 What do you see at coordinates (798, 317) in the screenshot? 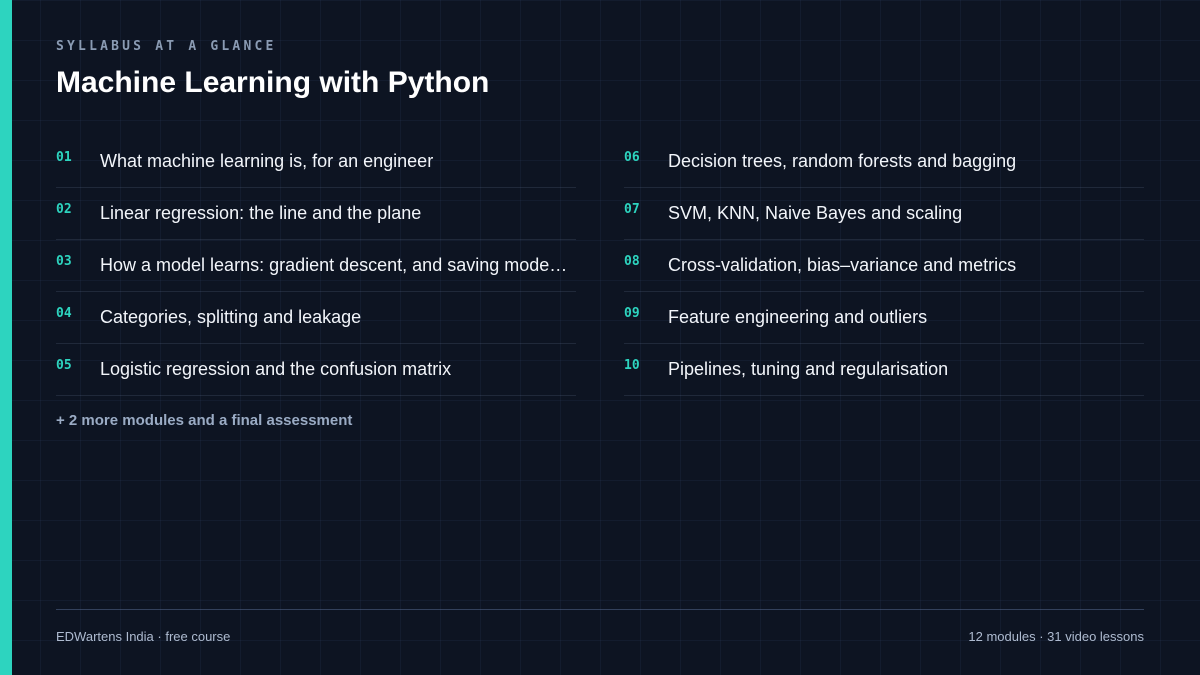
I see `module-title: Feature engineering and outliers` at bounding box center [798, 317].